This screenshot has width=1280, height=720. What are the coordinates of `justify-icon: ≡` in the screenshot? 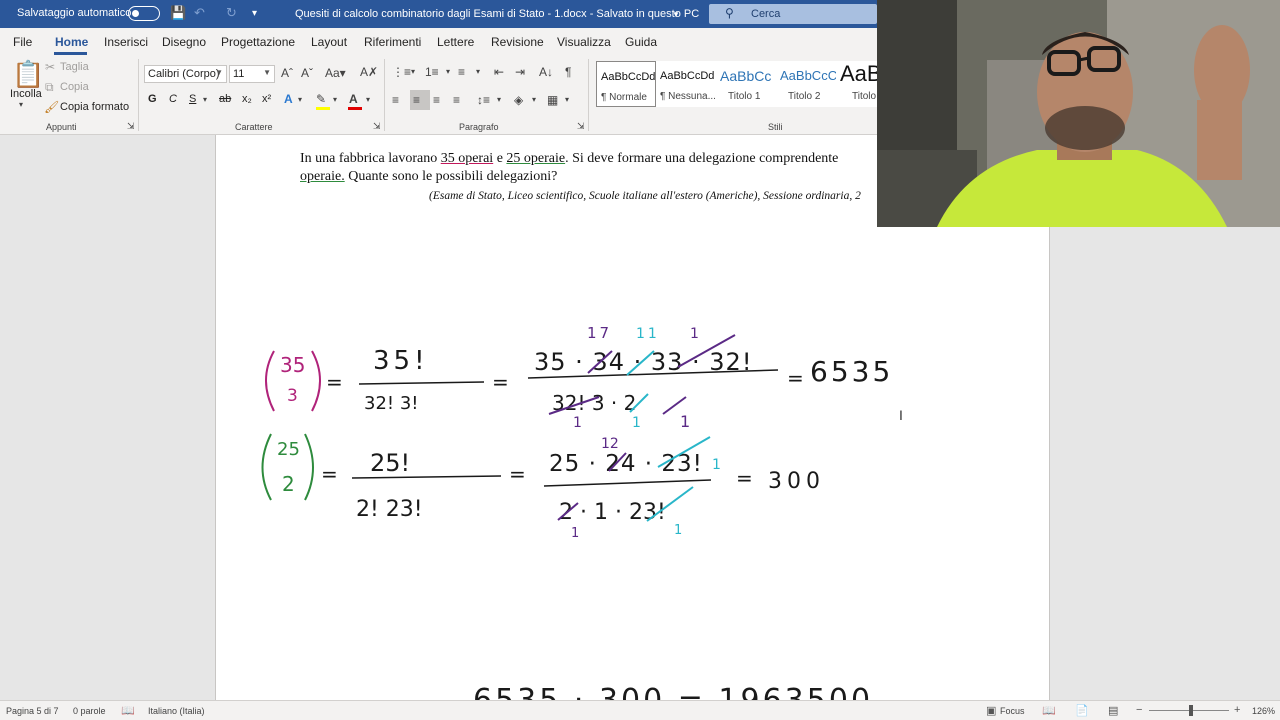 It's located at (456, 100).